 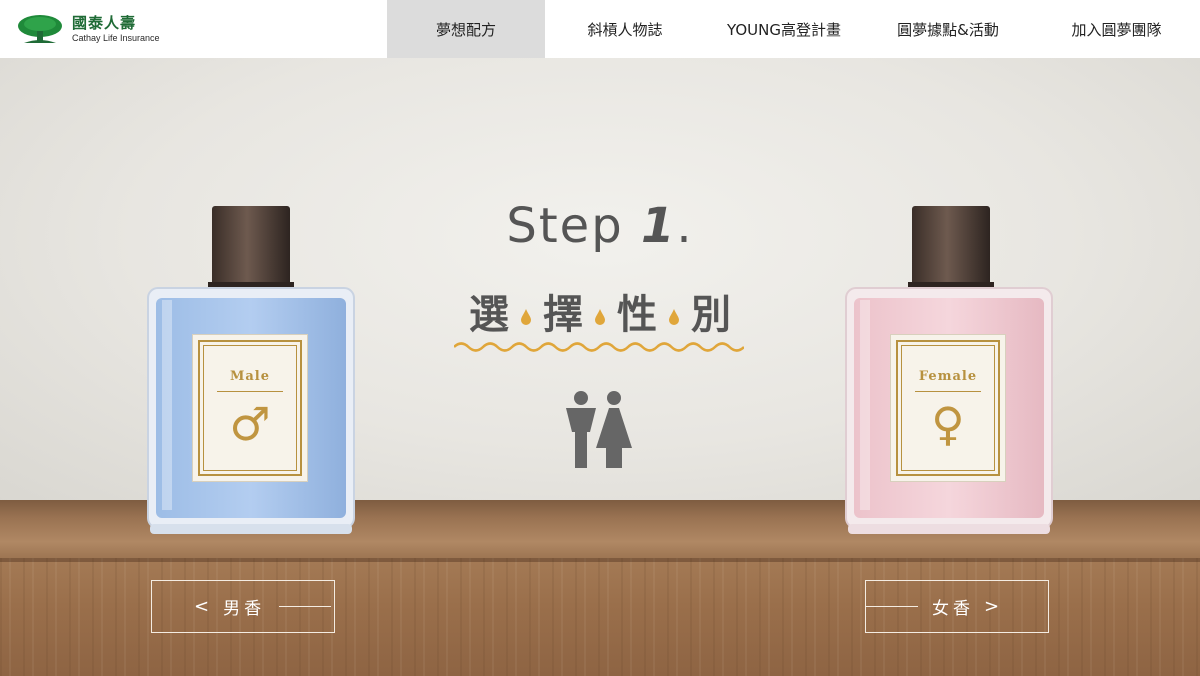 I want to click on female-fragrance-label: 女香, so click(x=953, y=609).